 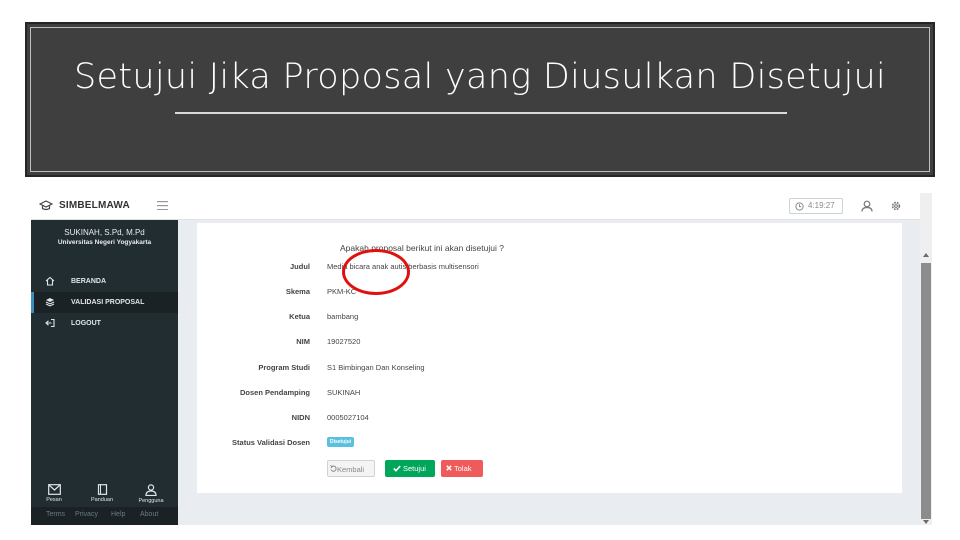 What do you see at coordinates (162, 205) in the screenshot?
I see `hamburger-menu-icon` at bounding box center [162, 205].